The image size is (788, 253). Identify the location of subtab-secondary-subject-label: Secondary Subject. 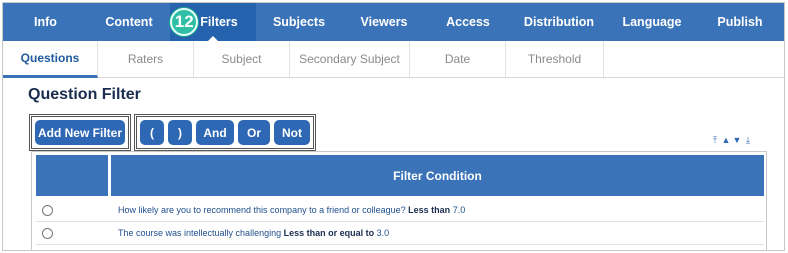
(349, 59).